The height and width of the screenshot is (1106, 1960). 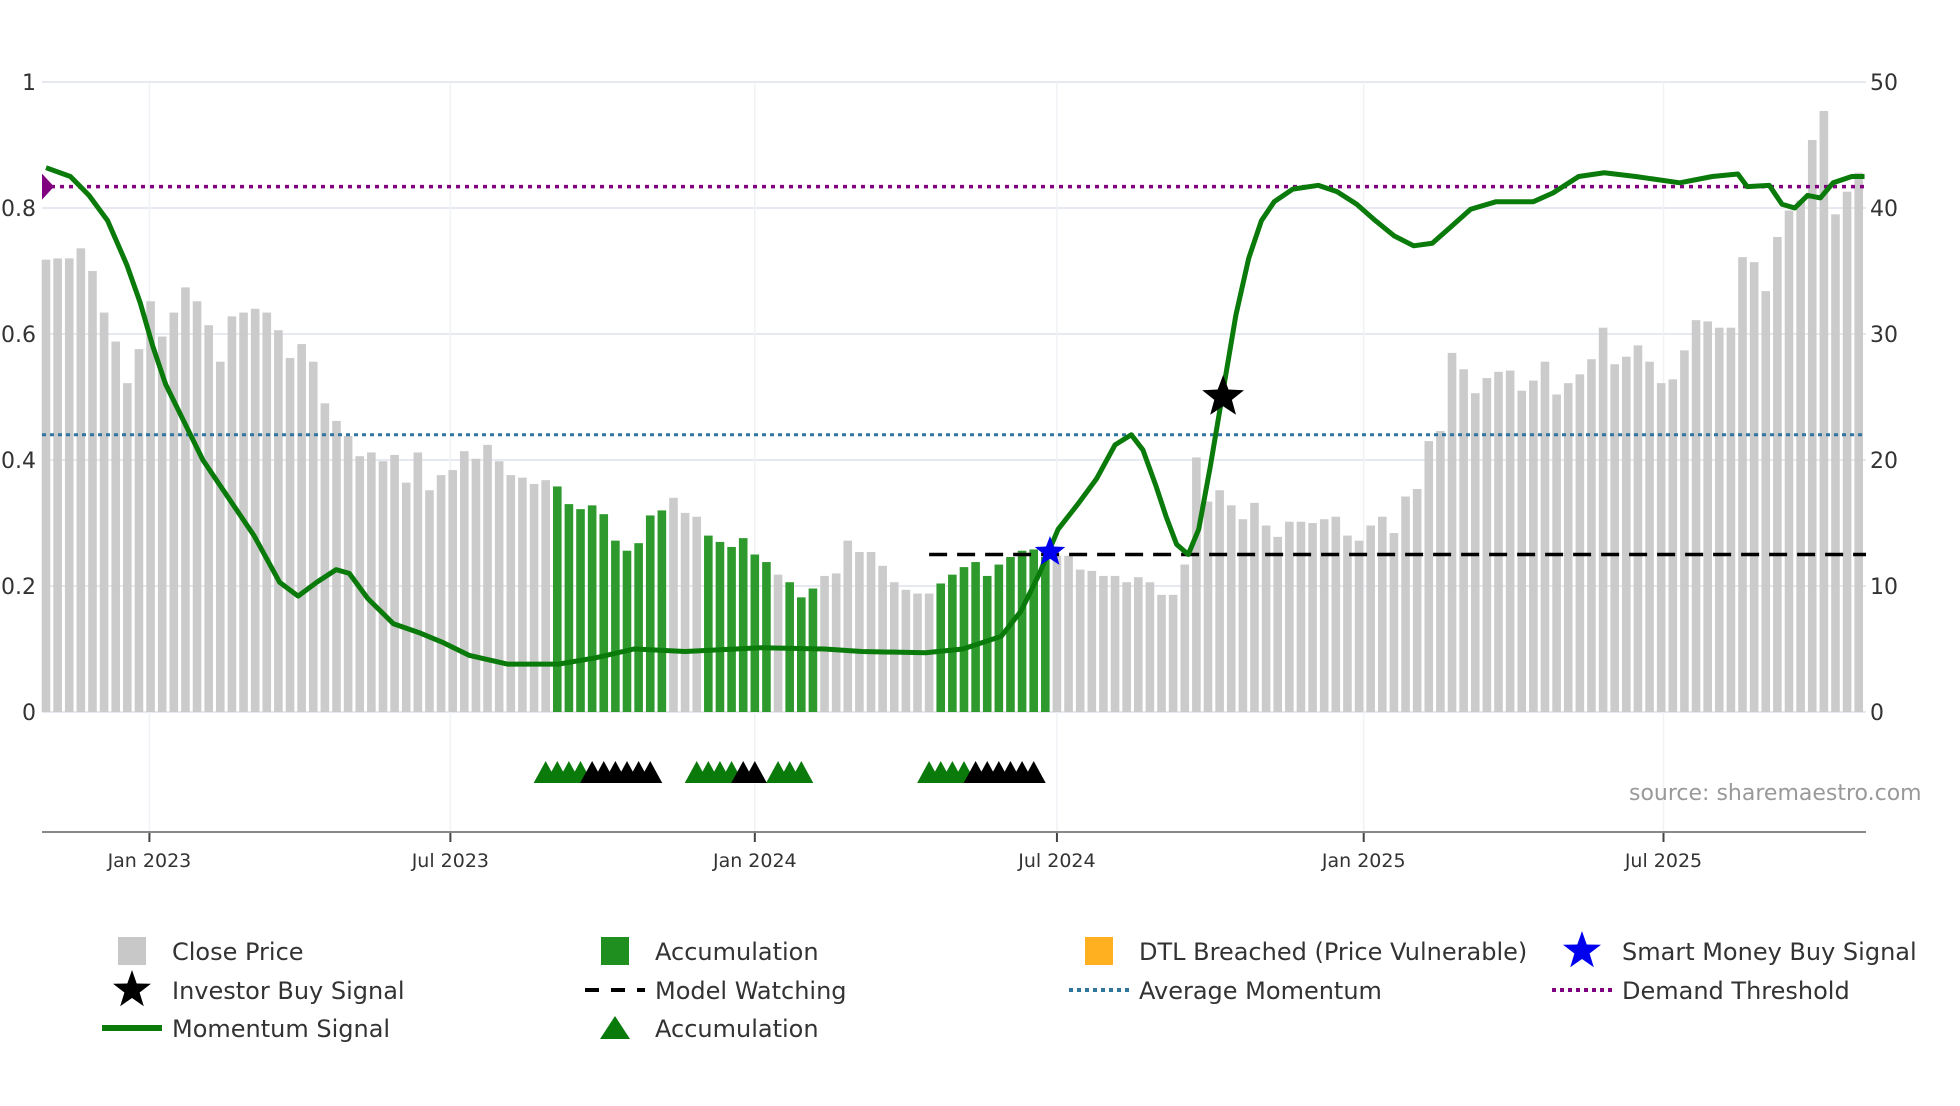 I want to click on legend-item: Close Price, so click(x=211, y=951).